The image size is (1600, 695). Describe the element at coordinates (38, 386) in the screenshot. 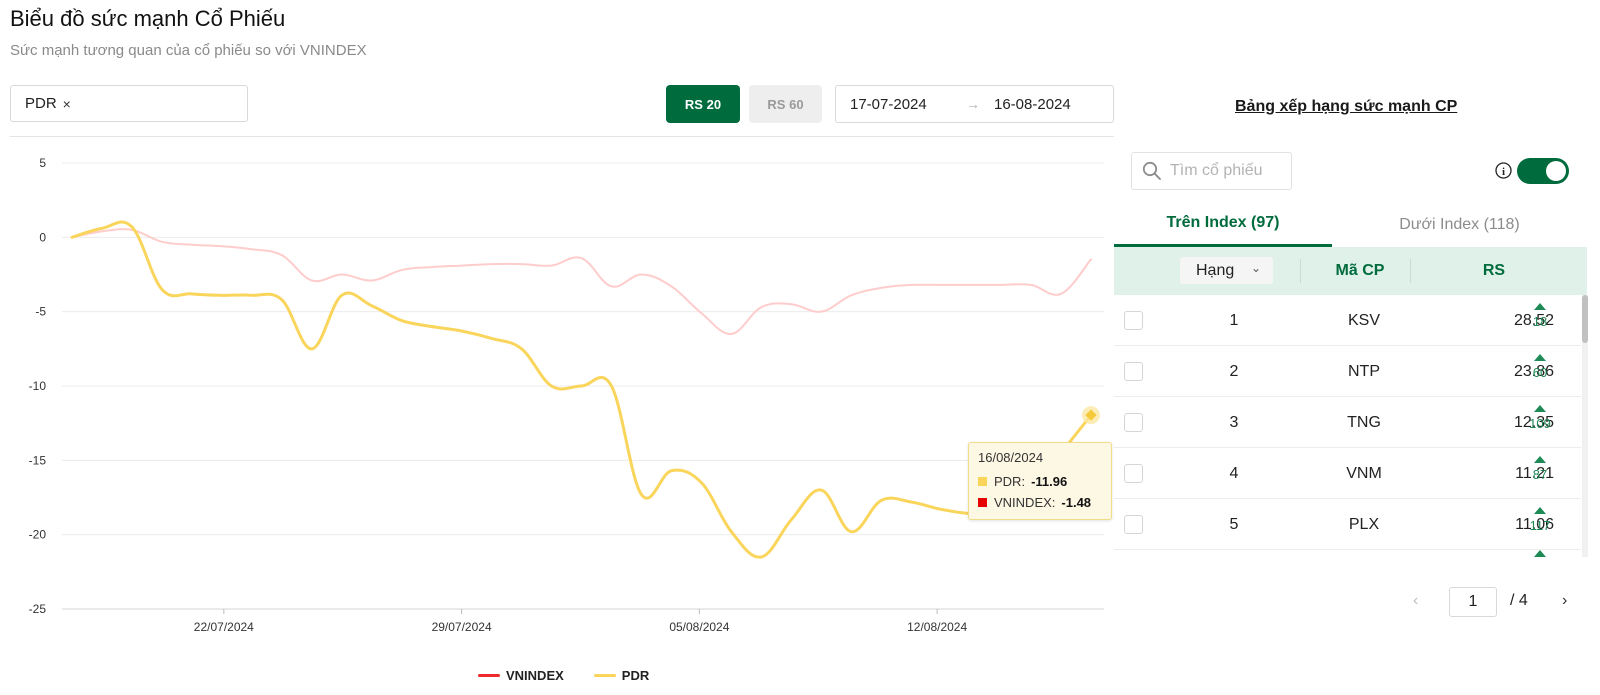

I see `y-tick-label: -10` at that location.